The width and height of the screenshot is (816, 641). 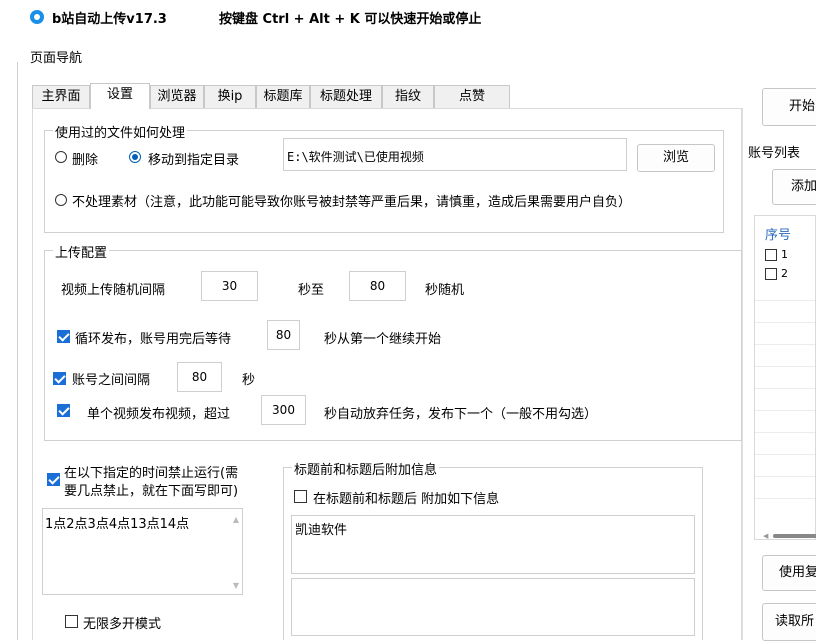 What do you see at coordinates (774, 151) in the screenshot?
I see `account-list-legend: 账号列表` at bounding box center [774, 151].